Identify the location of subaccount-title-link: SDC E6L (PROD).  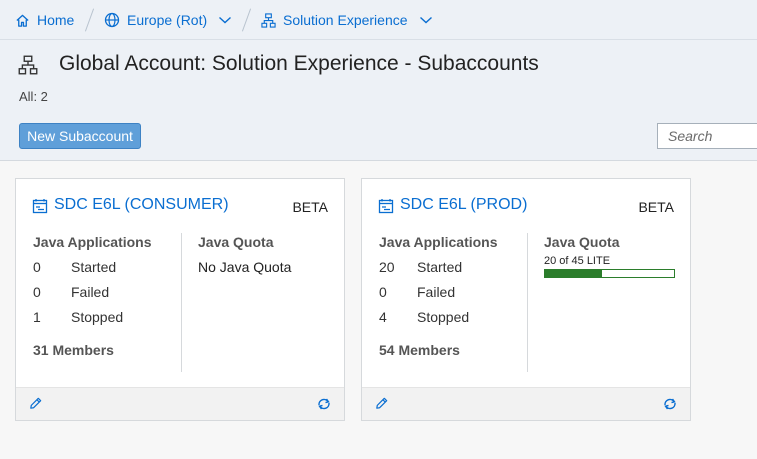
(463, 205).